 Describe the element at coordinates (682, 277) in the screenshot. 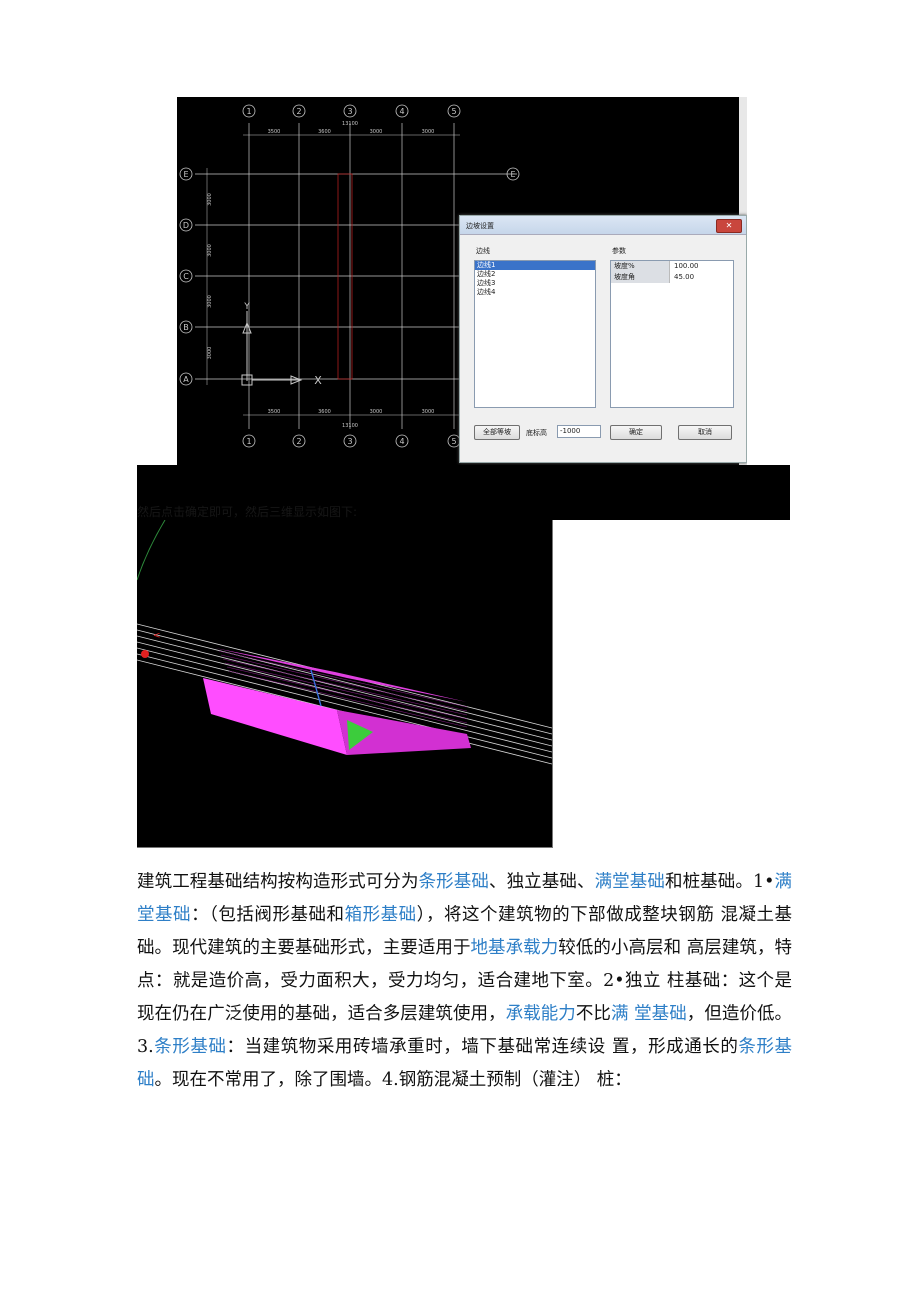

I see `param-value: 45.00` at that location.